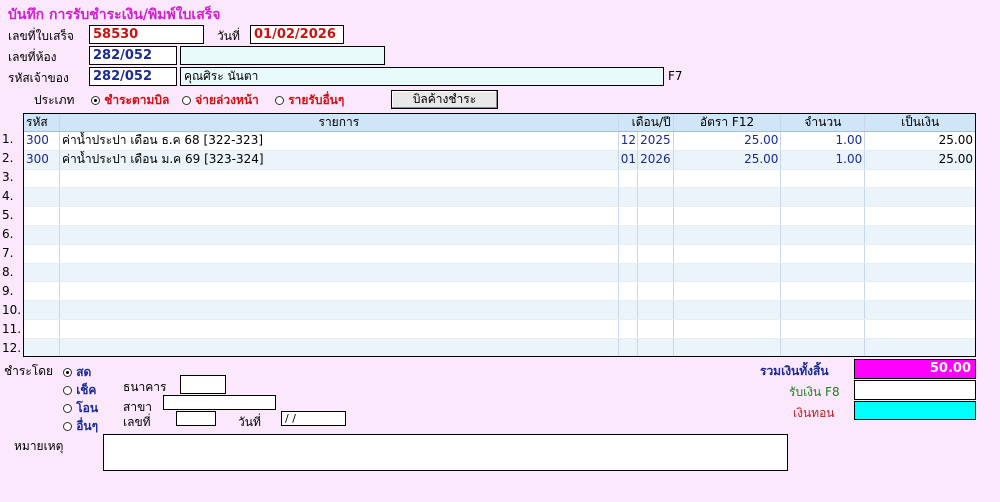  I want to click on remark-field, so click(445, 452).